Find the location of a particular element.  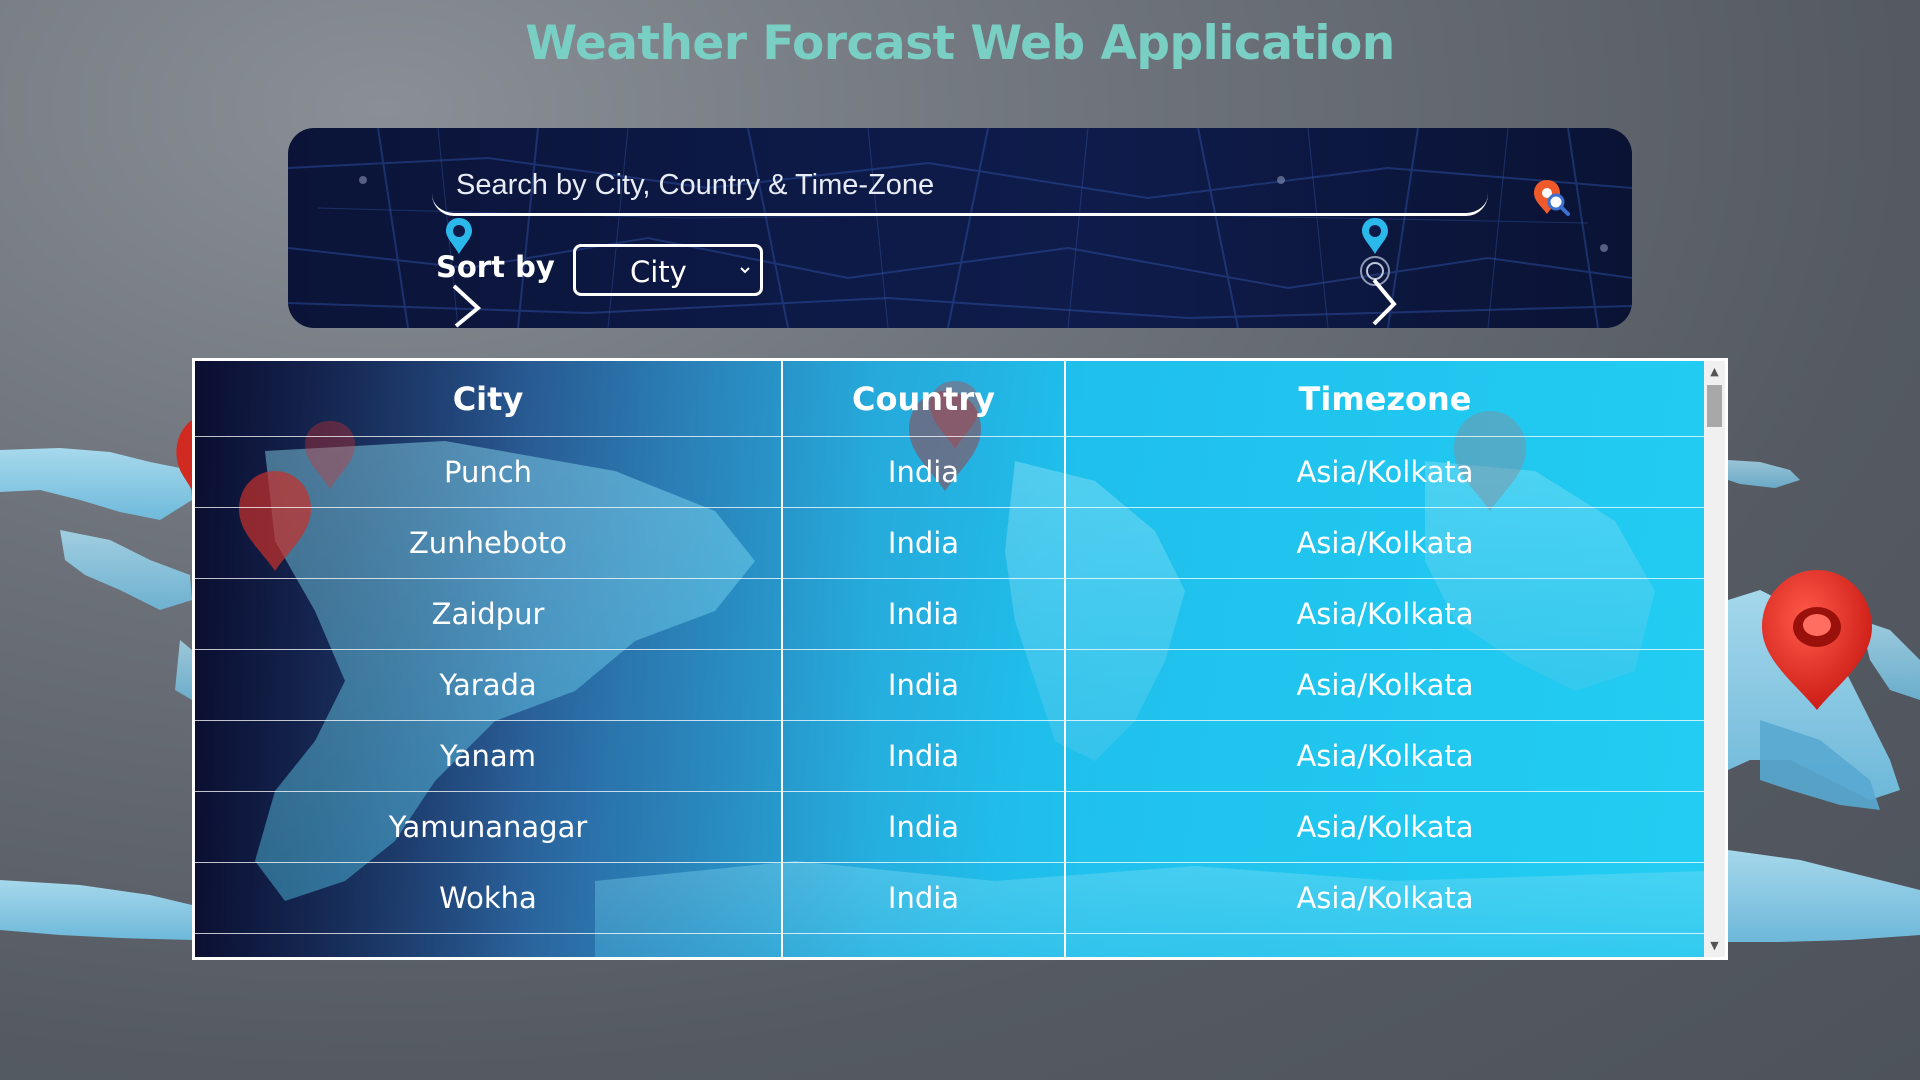

cell-city: Wokha is located at coordinates (489, 898).